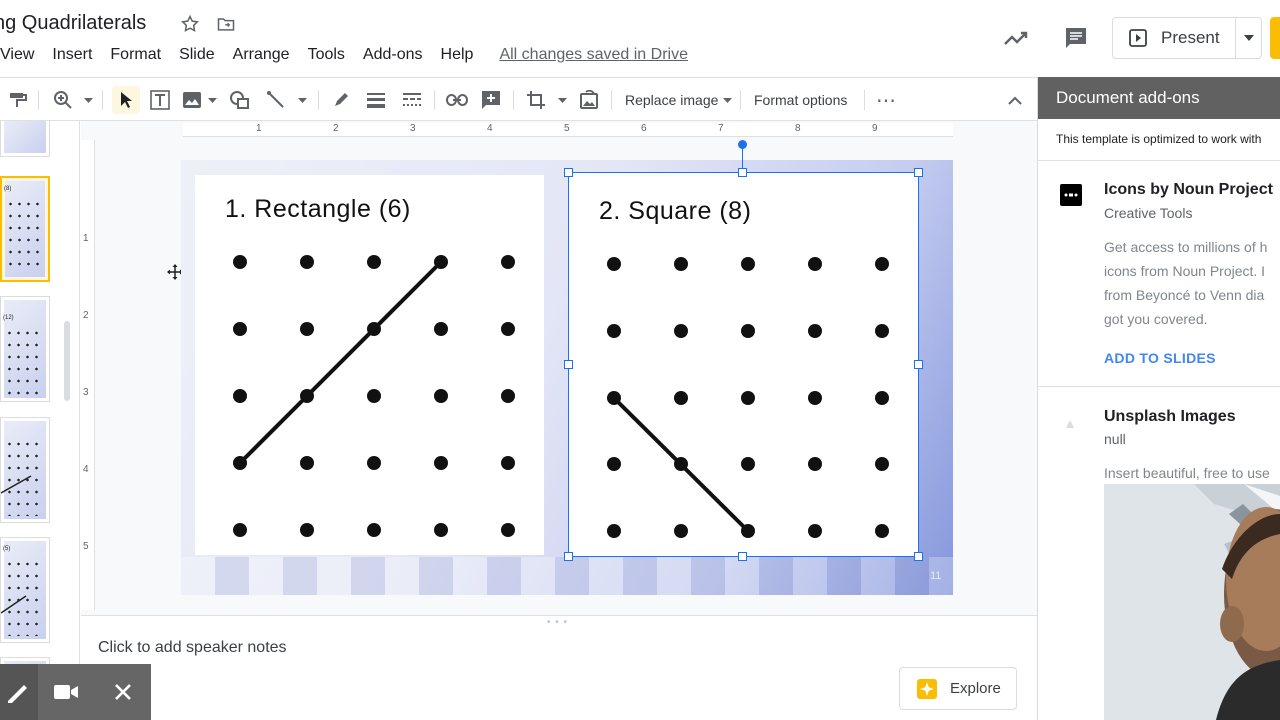 The image size is (1280, 720). Describe the element at coordinates (412, 100) in the screenshot. I see `border-dash-icon` at that location.